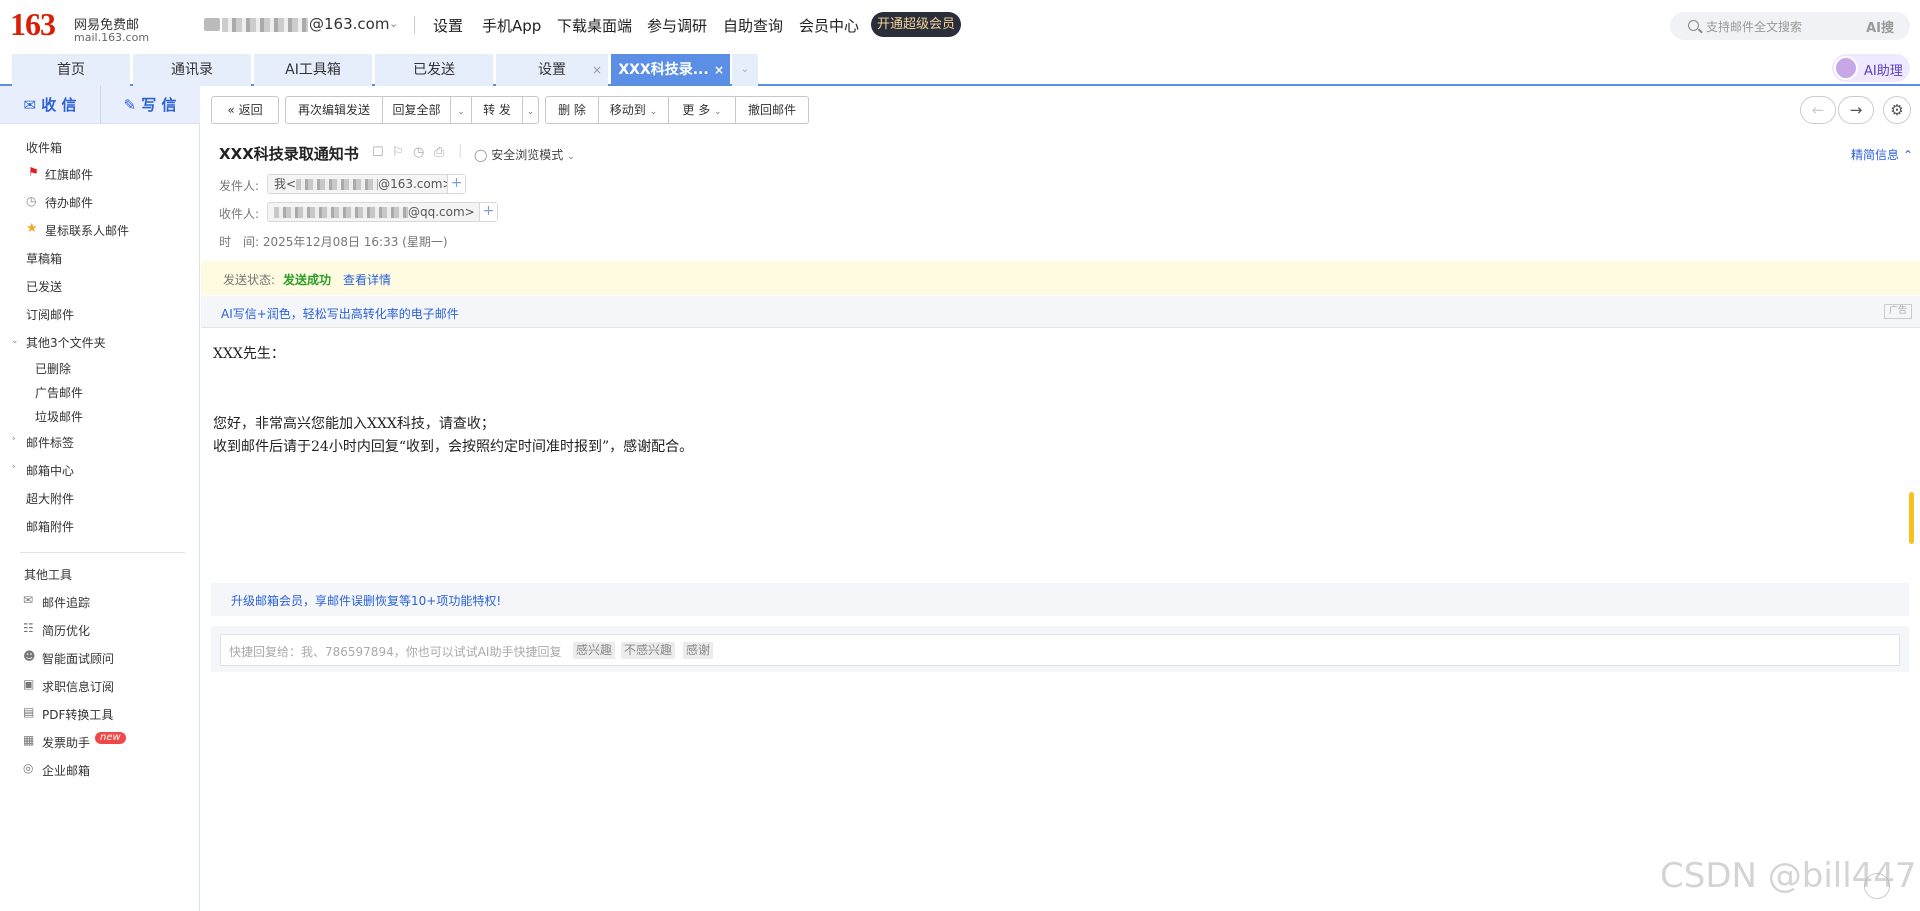 This screenshot has height=911, width=1920. I want to click on next-mail-arrow-icon: →, so click(1856, 110).